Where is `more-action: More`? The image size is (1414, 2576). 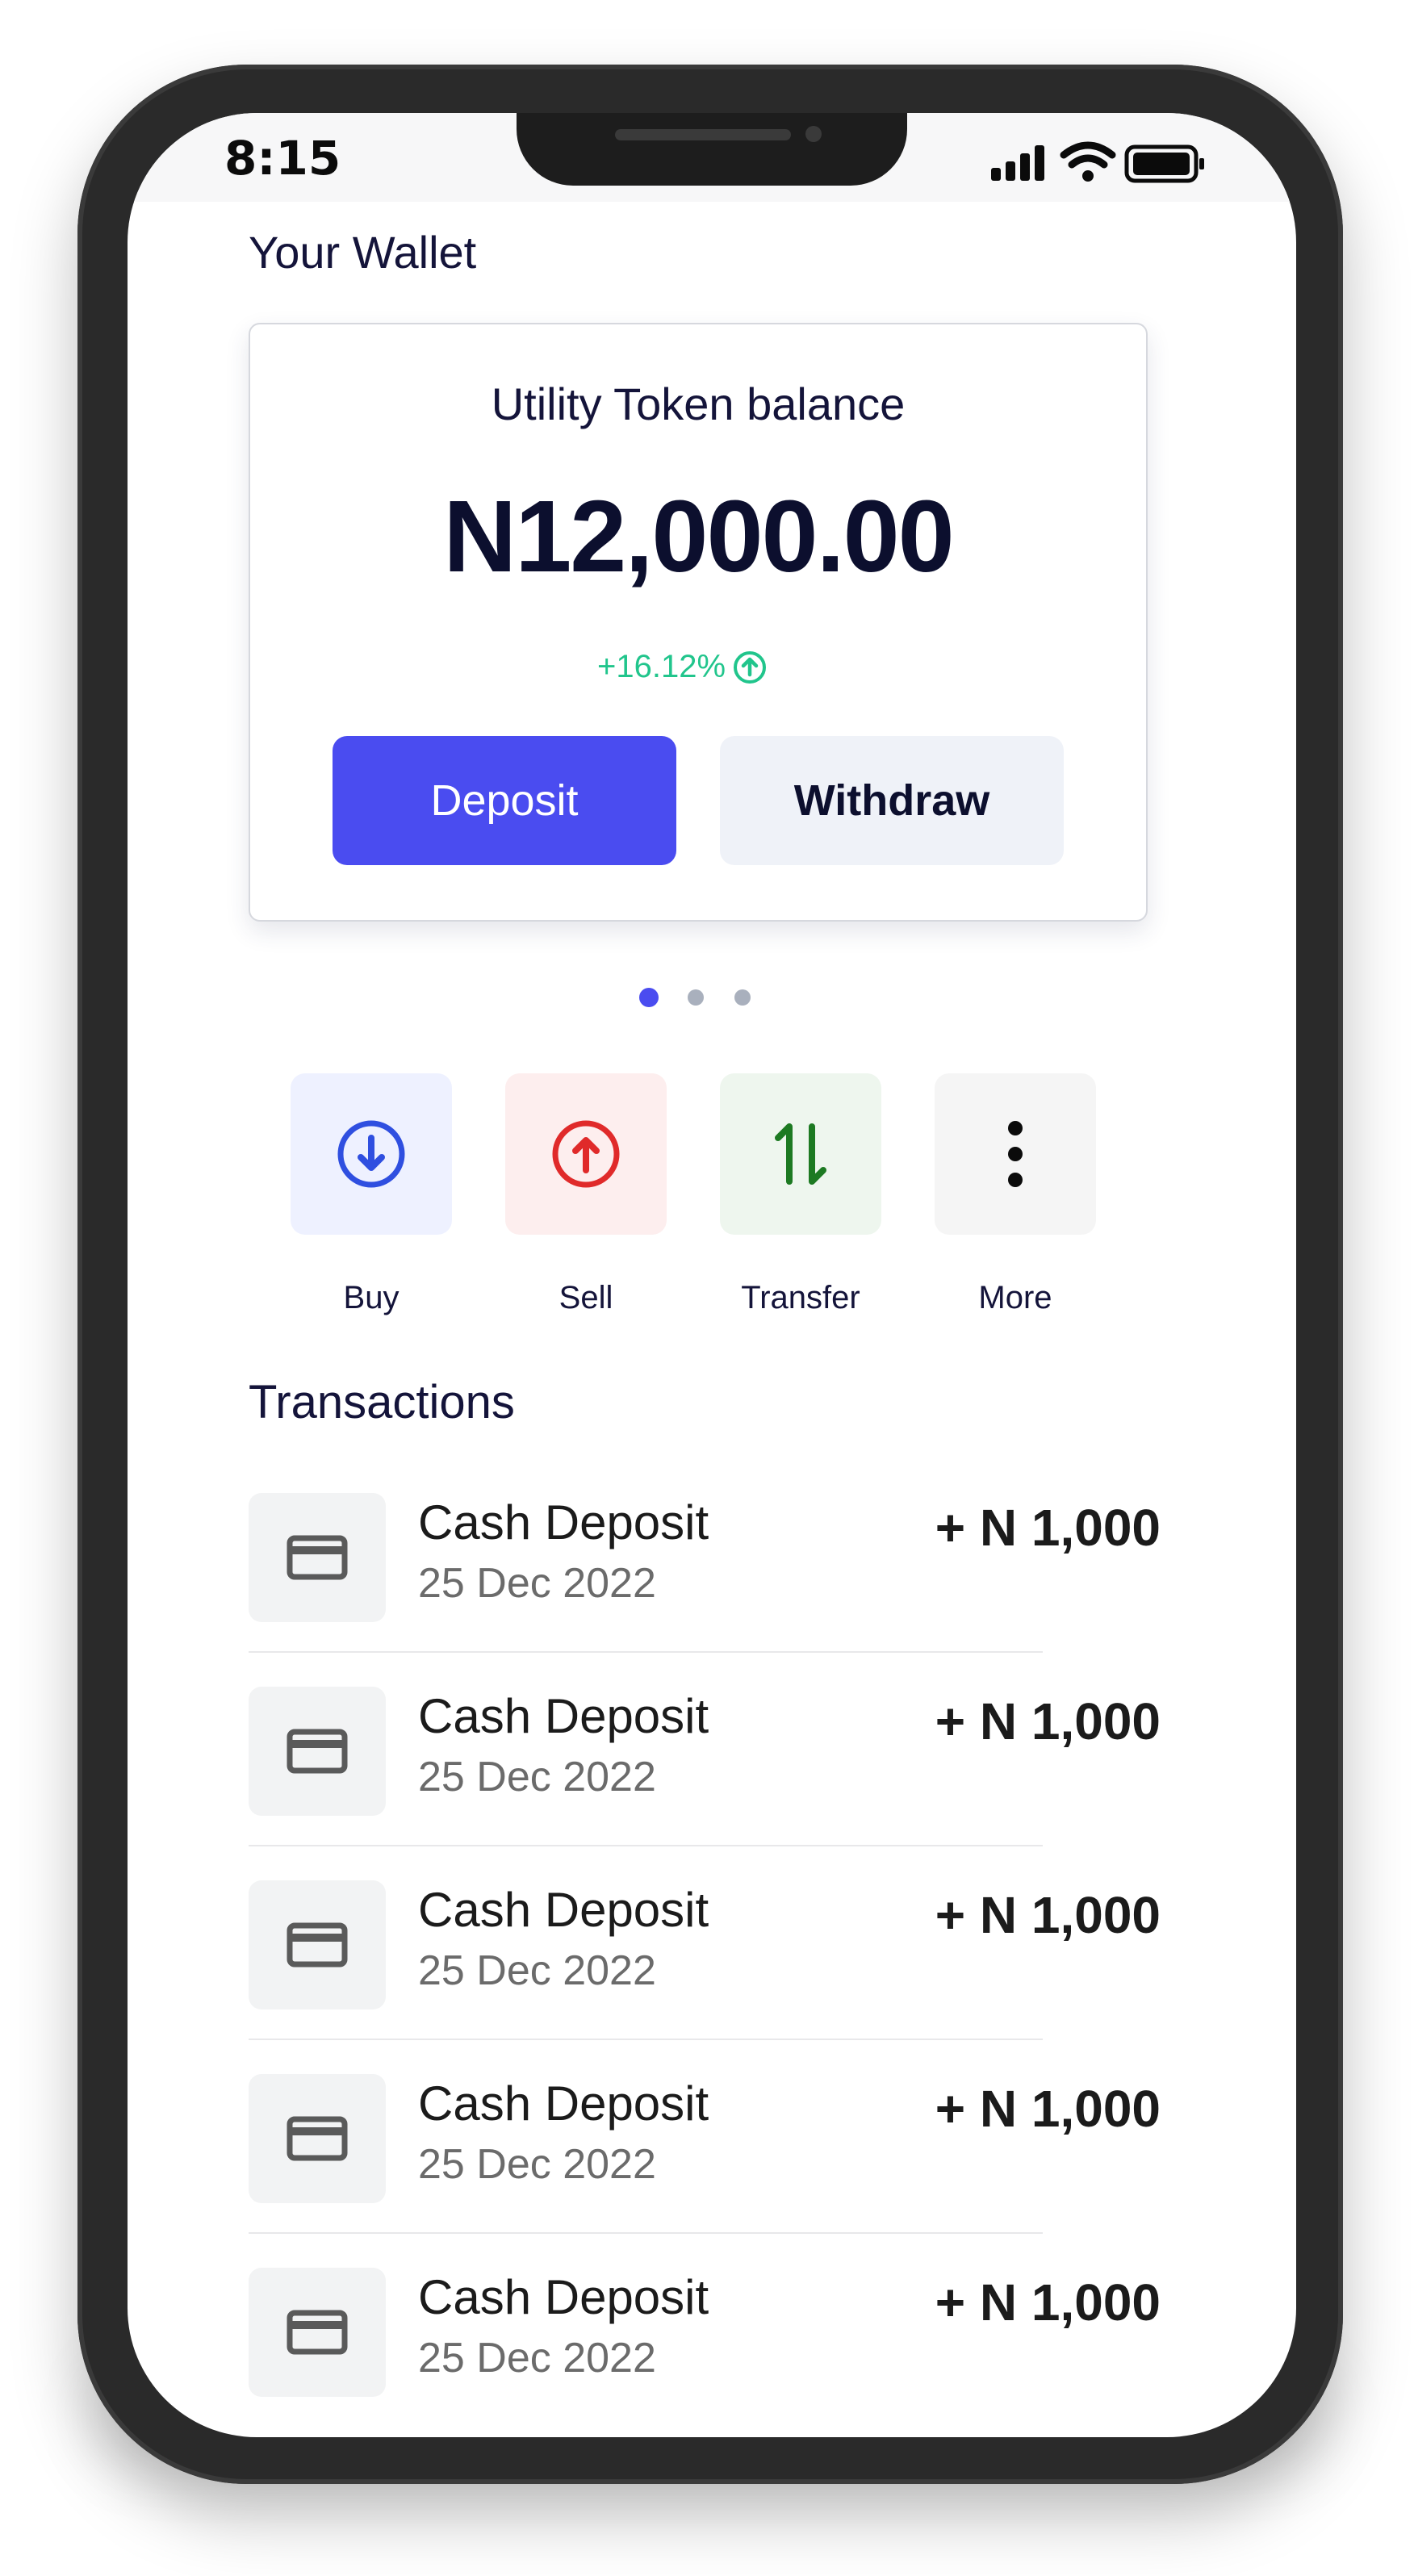
more-action: More is located at coordinates (1015, 1202).